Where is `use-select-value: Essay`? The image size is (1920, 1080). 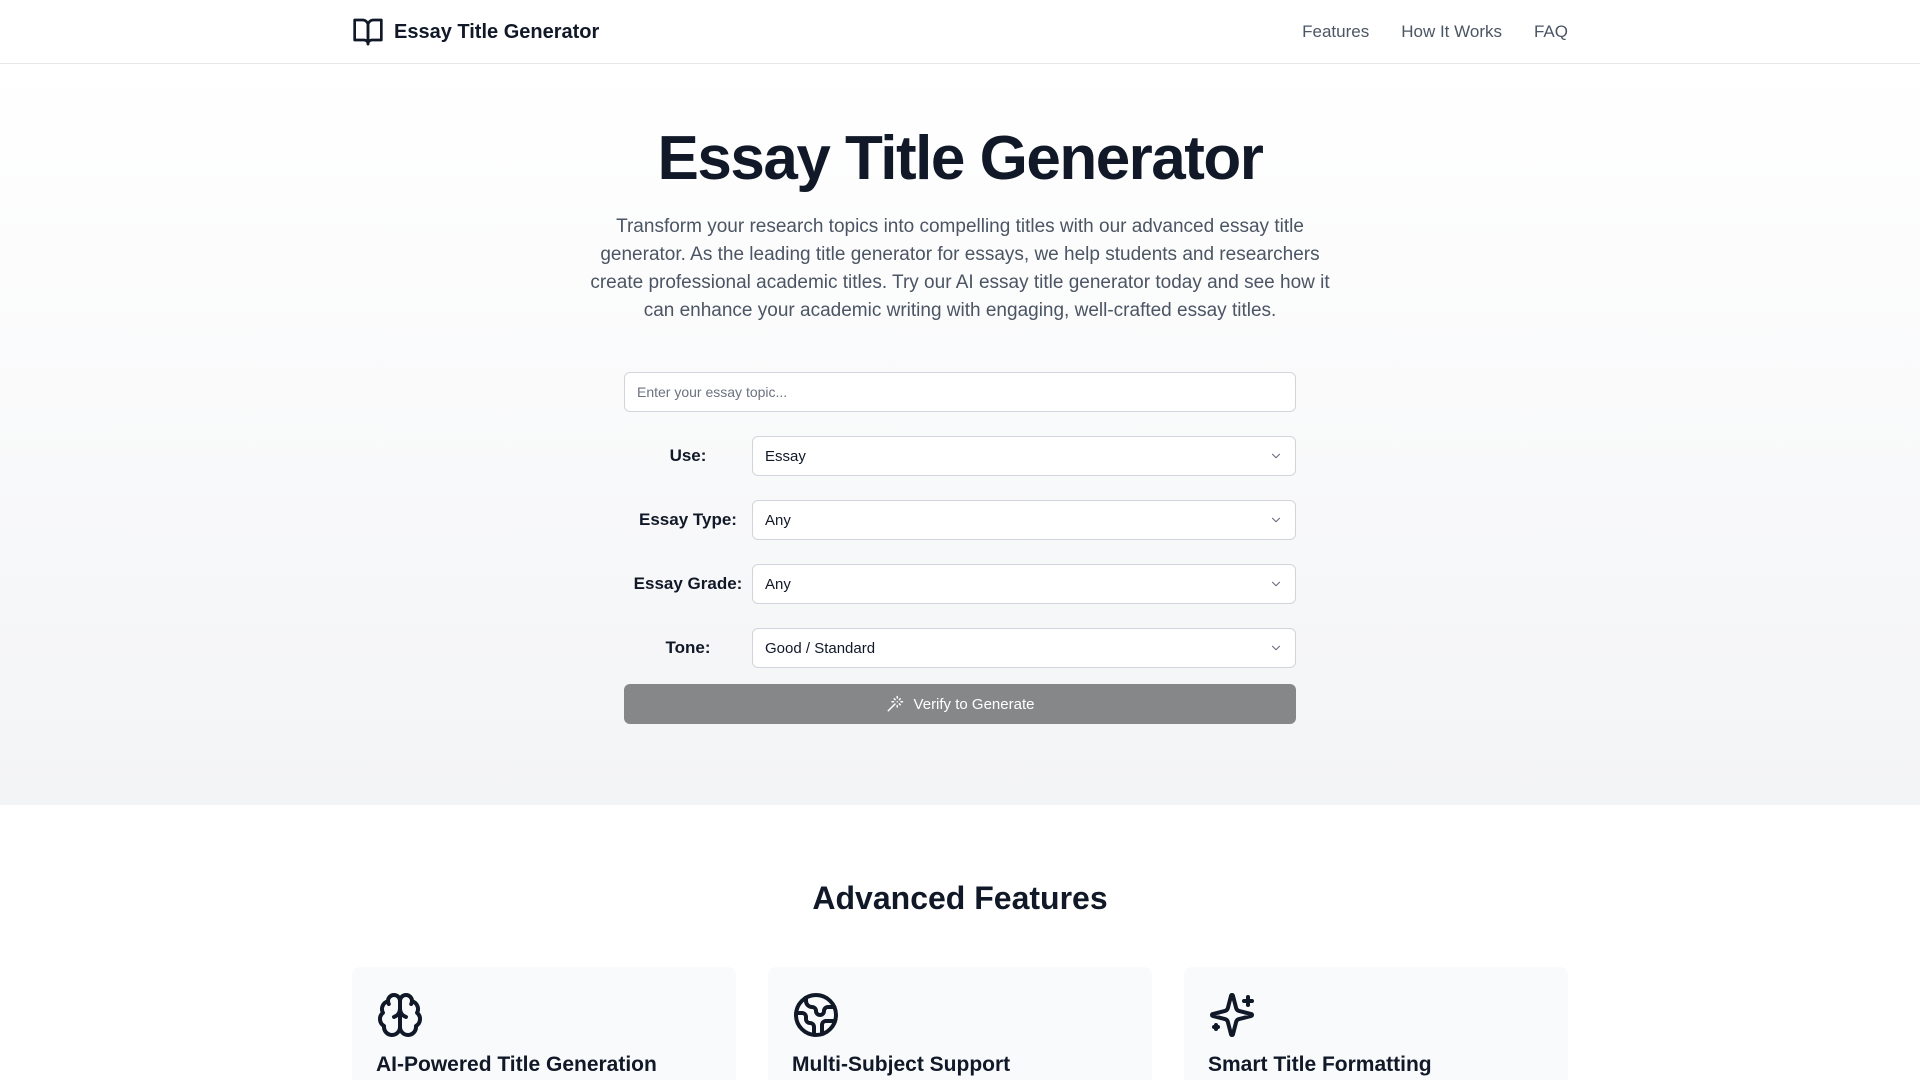
use-select-value: Essay is located at coordinates (785, 456).